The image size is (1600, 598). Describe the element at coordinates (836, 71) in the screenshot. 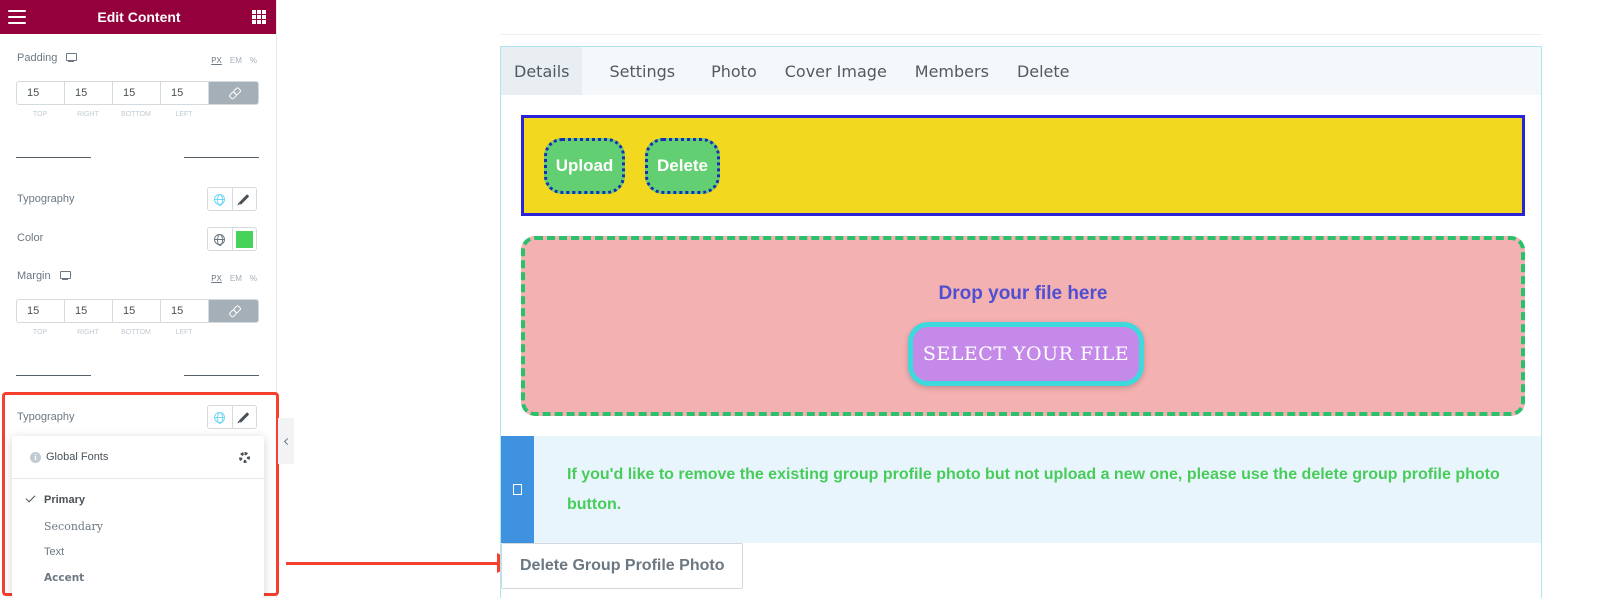

I see `tab-cover-image: Cover Image` at that location.